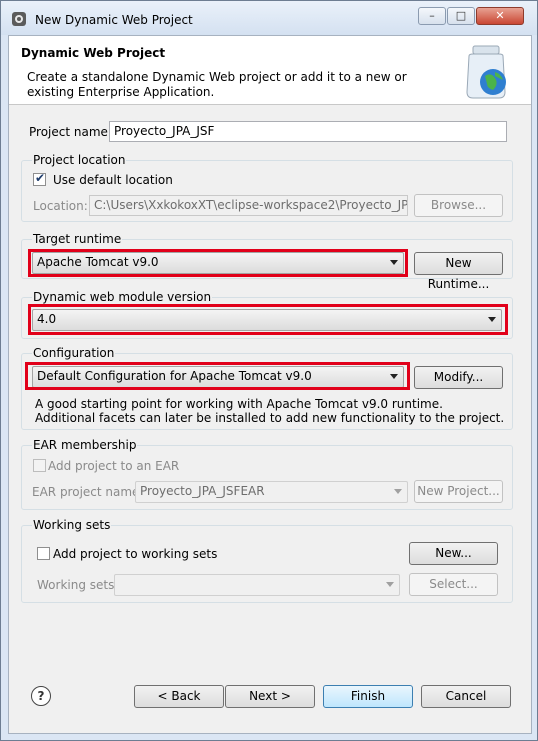  I want to click on configuration-label: Configuration, so click(74, 353).